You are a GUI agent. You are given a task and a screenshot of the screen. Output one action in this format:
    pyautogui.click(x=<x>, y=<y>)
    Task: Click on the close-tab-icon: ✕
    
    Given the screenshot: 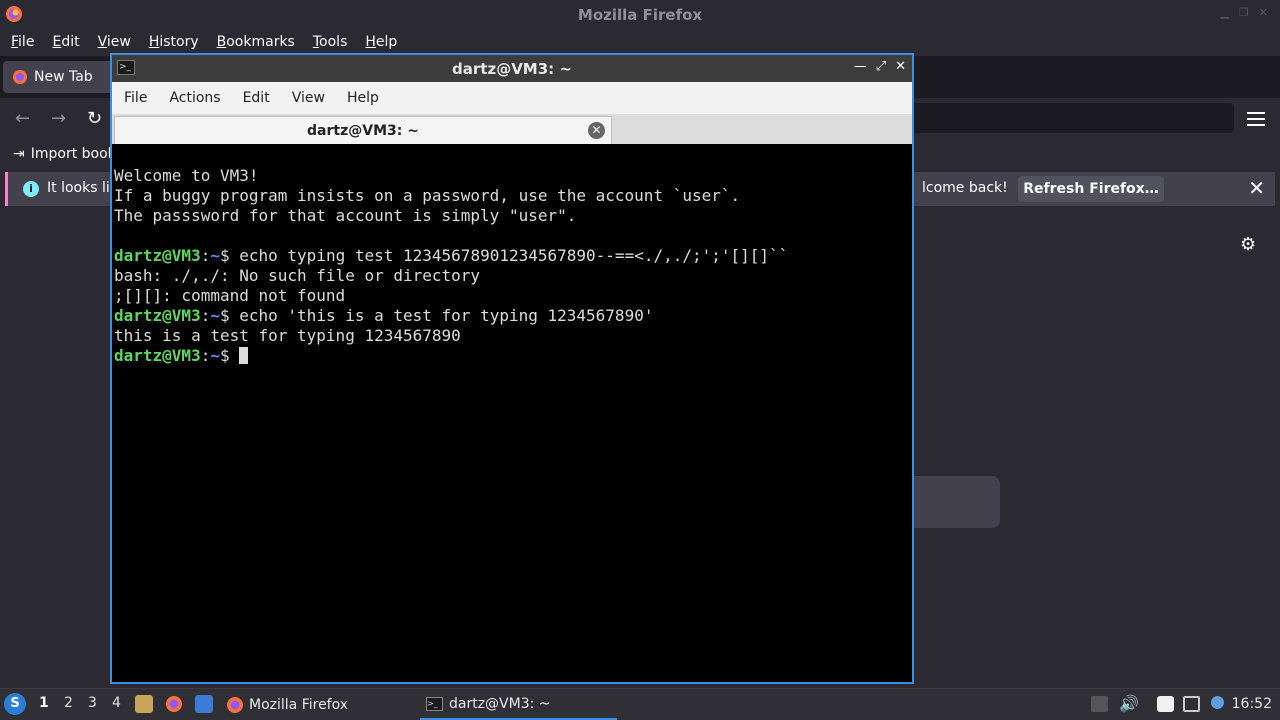 What is the action you would take?
    pyautogui.click(x=596, y=130)
    